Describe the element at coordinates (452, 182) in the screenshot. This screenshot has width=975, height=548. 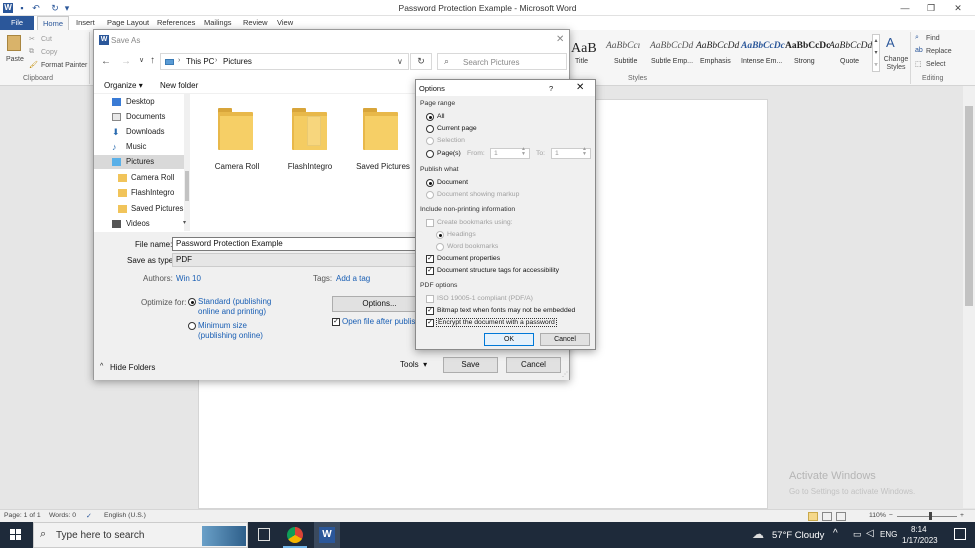
I see `document-label: Document` at that location.